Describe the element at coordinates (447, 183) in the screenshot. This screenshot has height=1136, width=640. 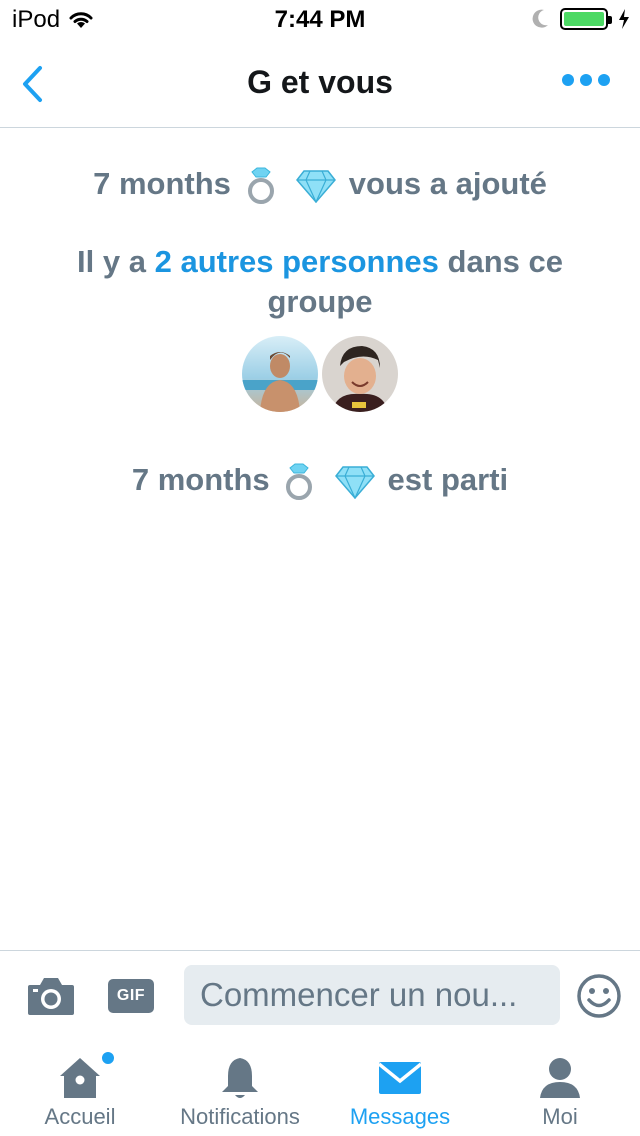
I see `event-text: vous a ajouté` at that location.